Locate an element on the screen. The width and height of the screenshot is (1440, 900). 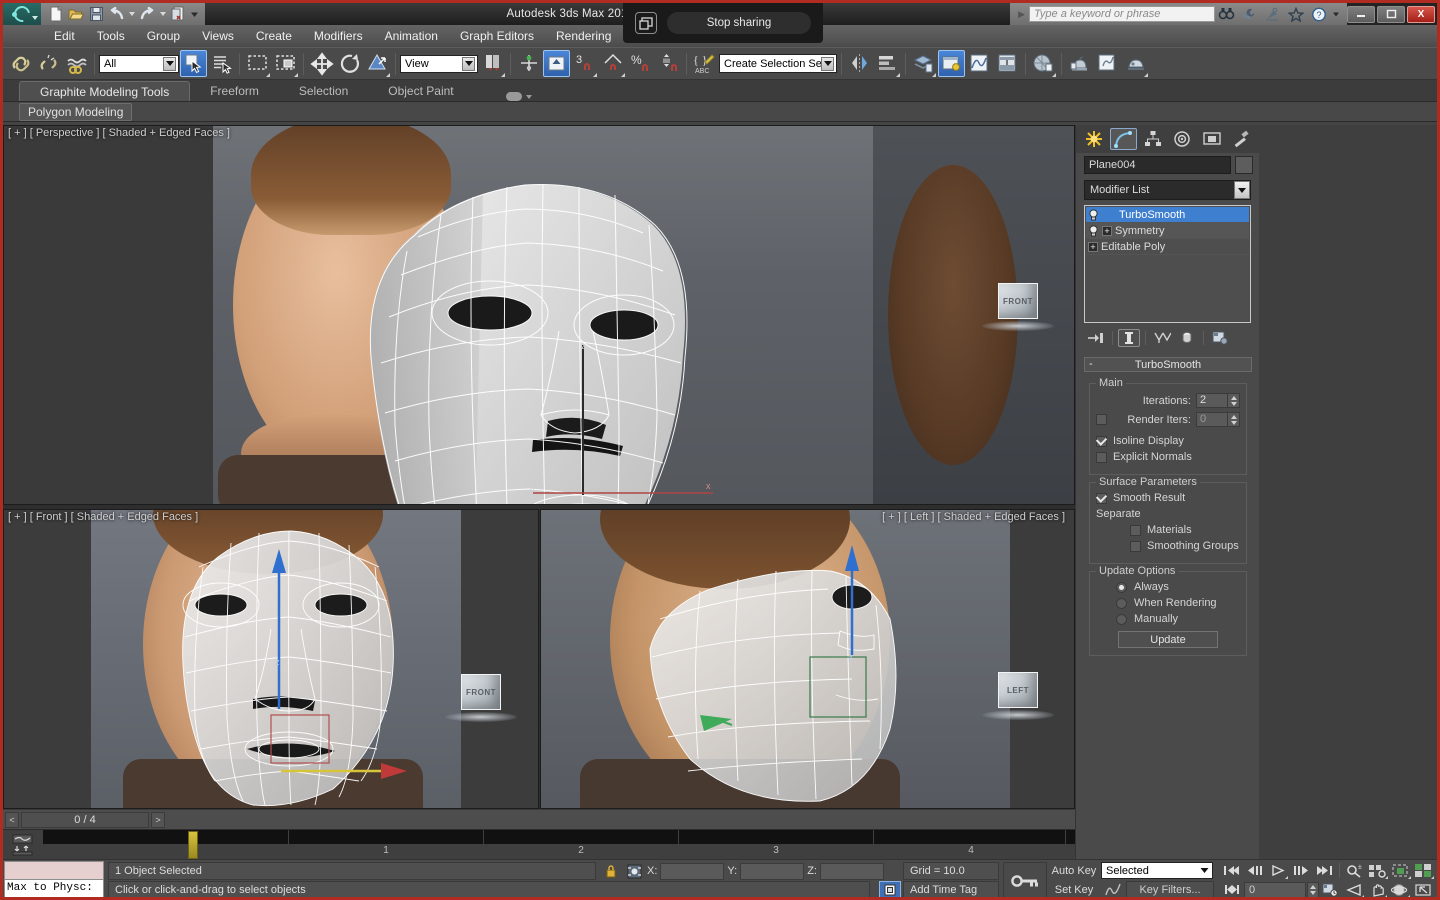
smooth-result-checkbox is located at coordinates (1101, 498).